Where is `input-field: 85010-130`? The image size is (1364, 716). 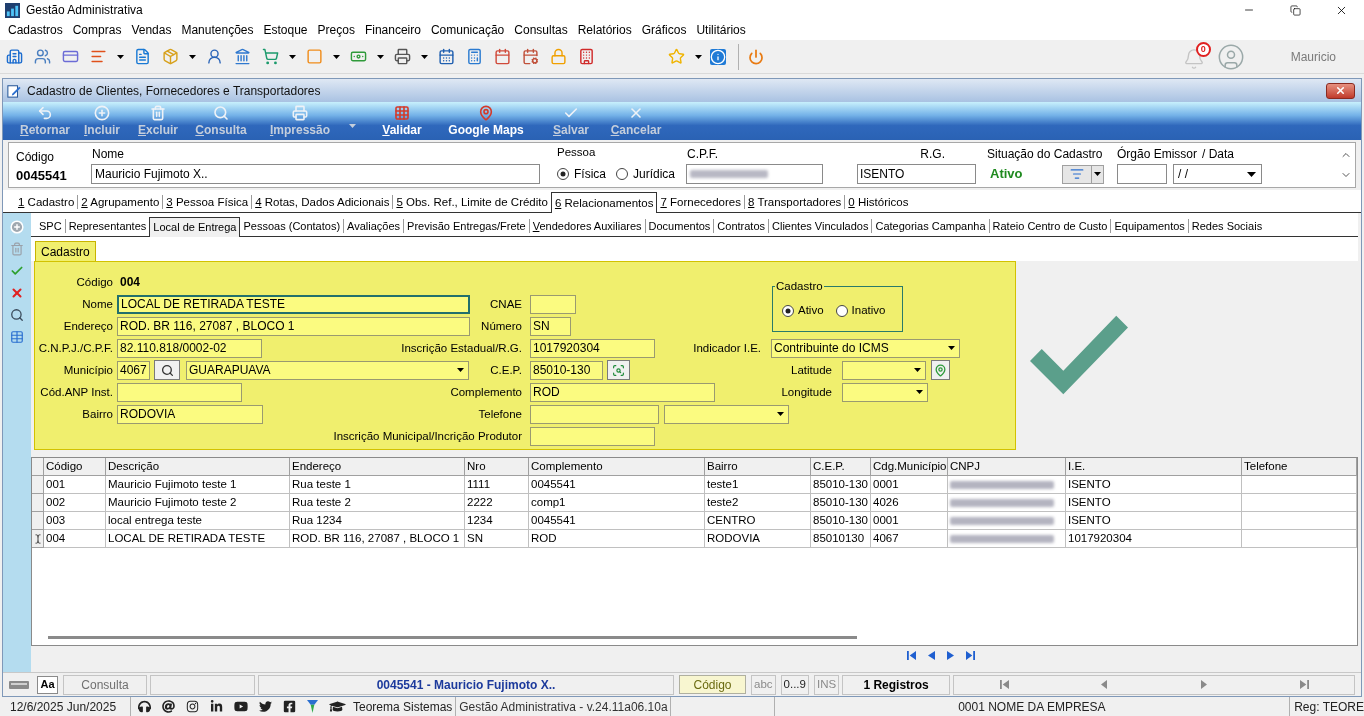
input-field: 85010-130 is located at coordinates (566, 370).